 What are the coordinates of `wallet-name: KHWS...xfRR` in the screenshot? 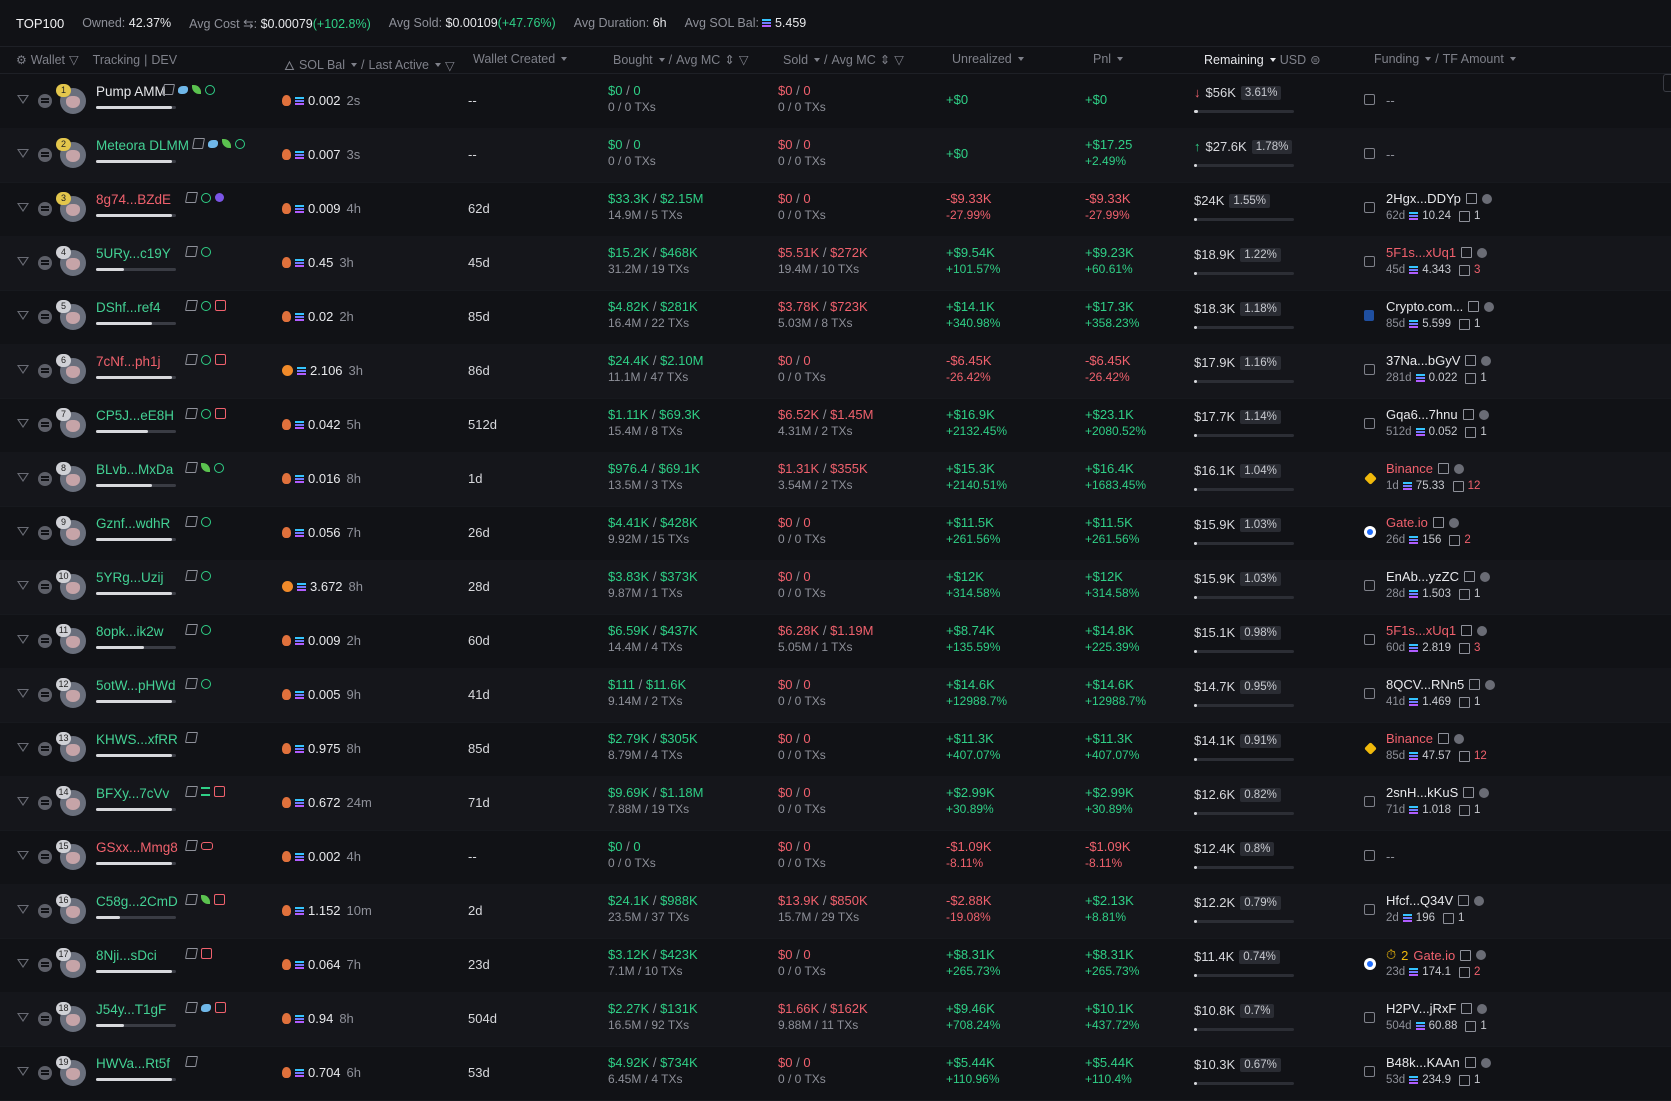 It's located at (137, 739).